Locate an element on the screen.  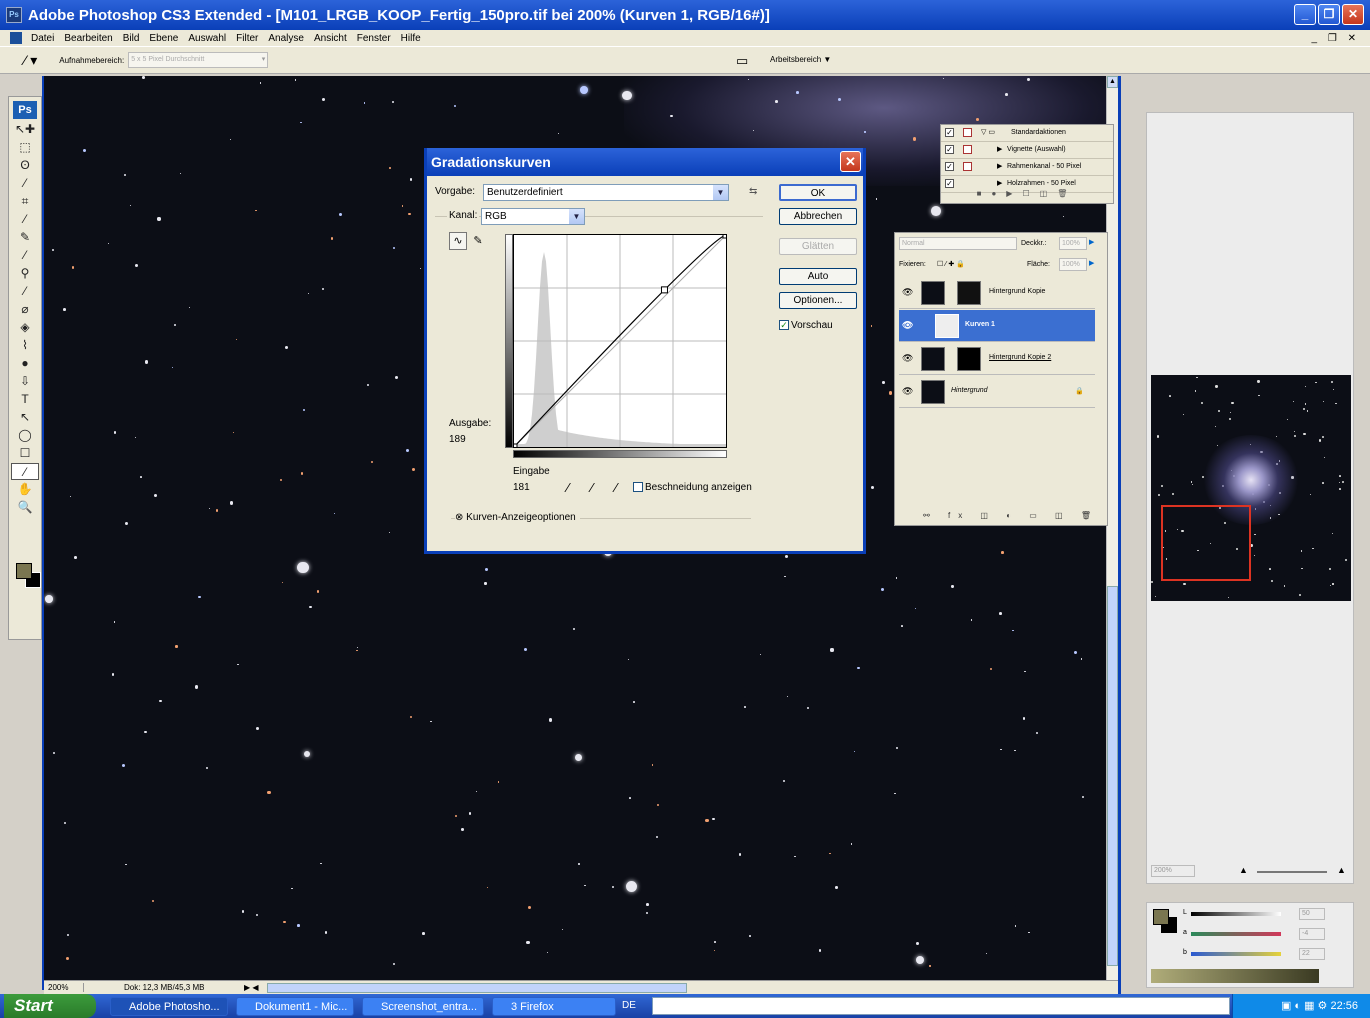
healing-brush-tool-icon: ✎ is located at coordinates (25, 237).